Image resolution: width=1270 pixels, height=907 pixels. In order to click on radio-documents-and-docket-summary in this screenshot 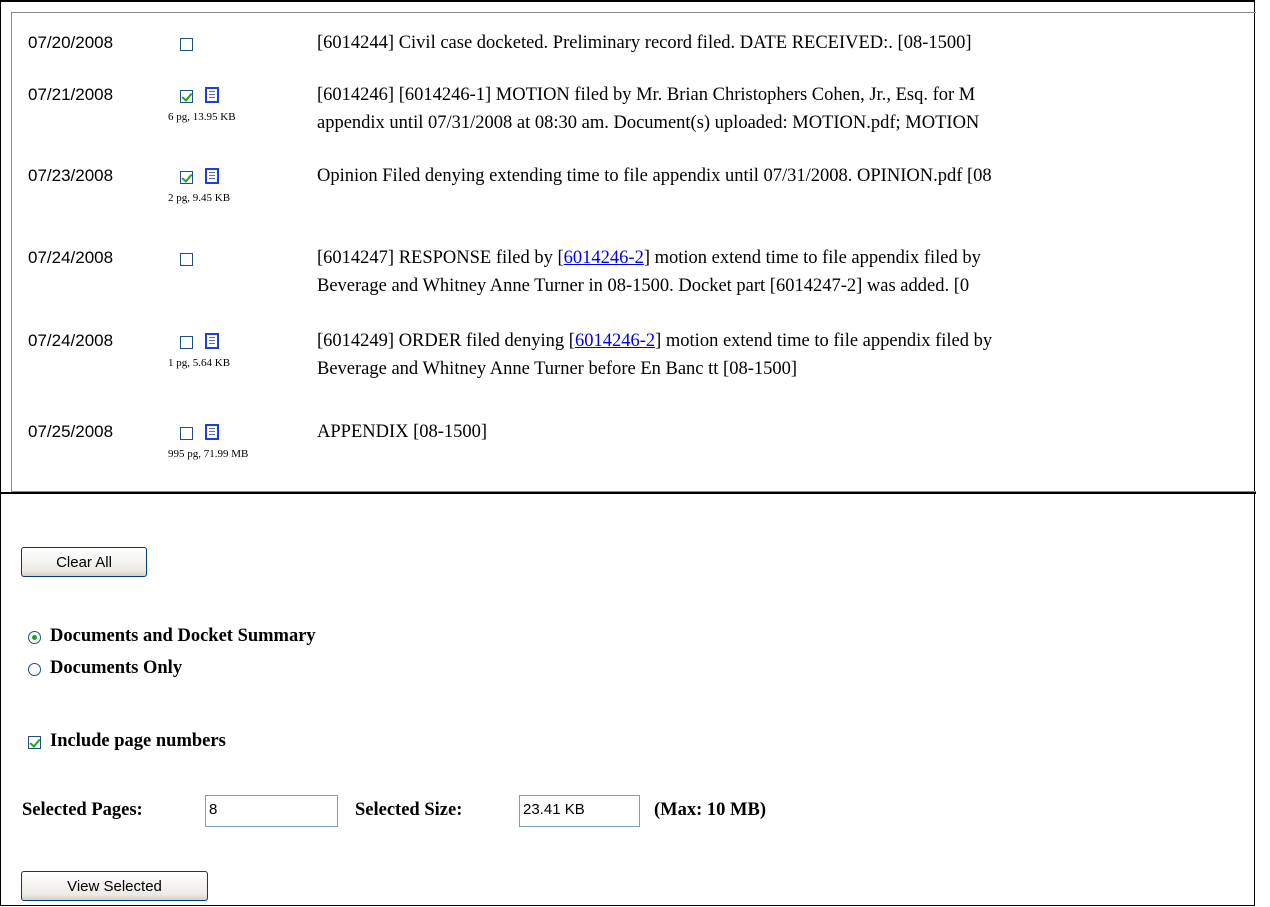, I will do `click(34, 637)`.